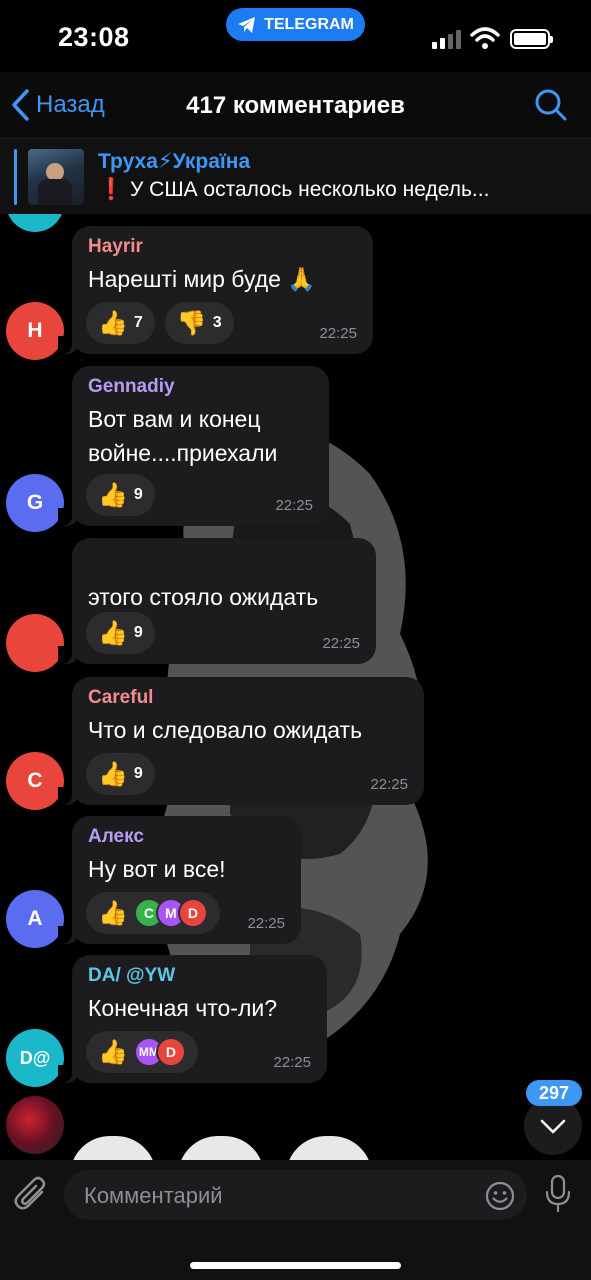 Image resolution: width=591 pixels, height=1280 pixels. Describe the element at coordinates (56, 177) in the screenshot. I see `pinned-thumbnail` at that location.